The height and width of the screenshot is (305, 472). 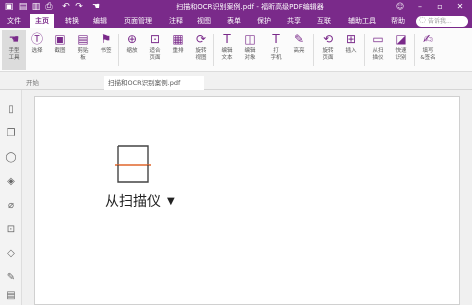 What do you see at coordinates (328, 39) in the screenshot?
I see `rotate-page-icon: ⟲` at bounding box center [328, 39].